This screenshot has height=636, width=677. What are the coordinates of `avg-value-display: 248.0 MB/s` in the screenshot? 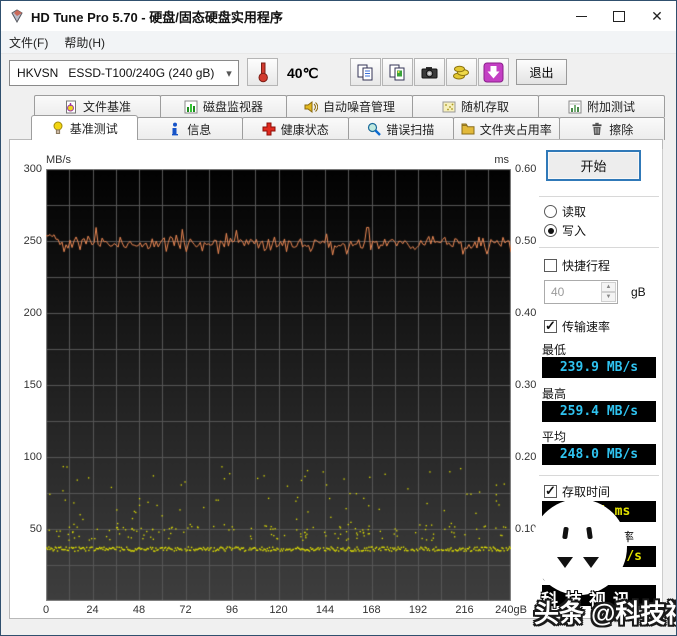 It's located at (599, 454).